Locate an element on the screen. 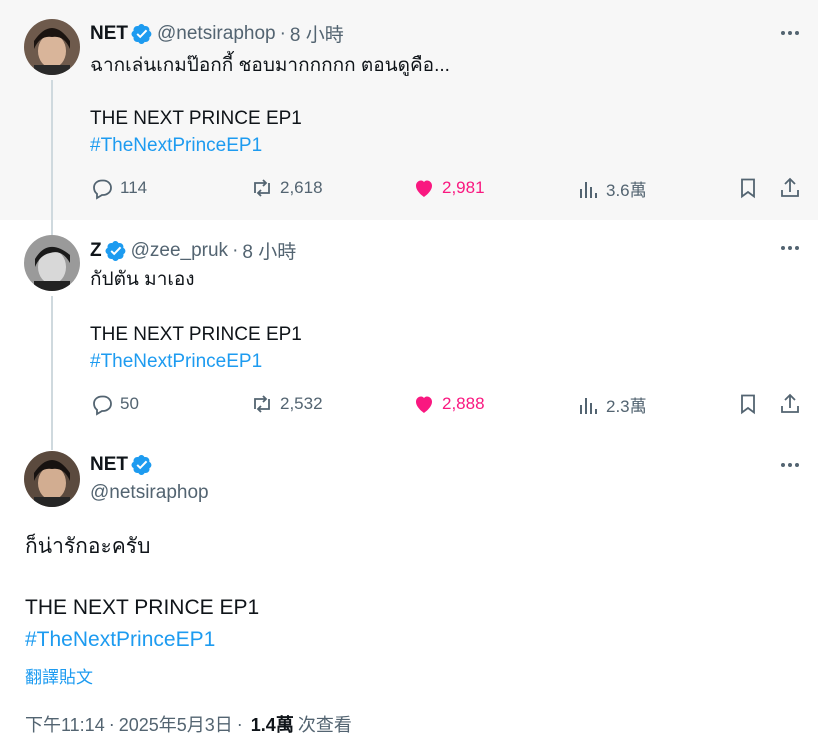  main-handle-row: @netsiraphop is located at coordinates (149, 493).